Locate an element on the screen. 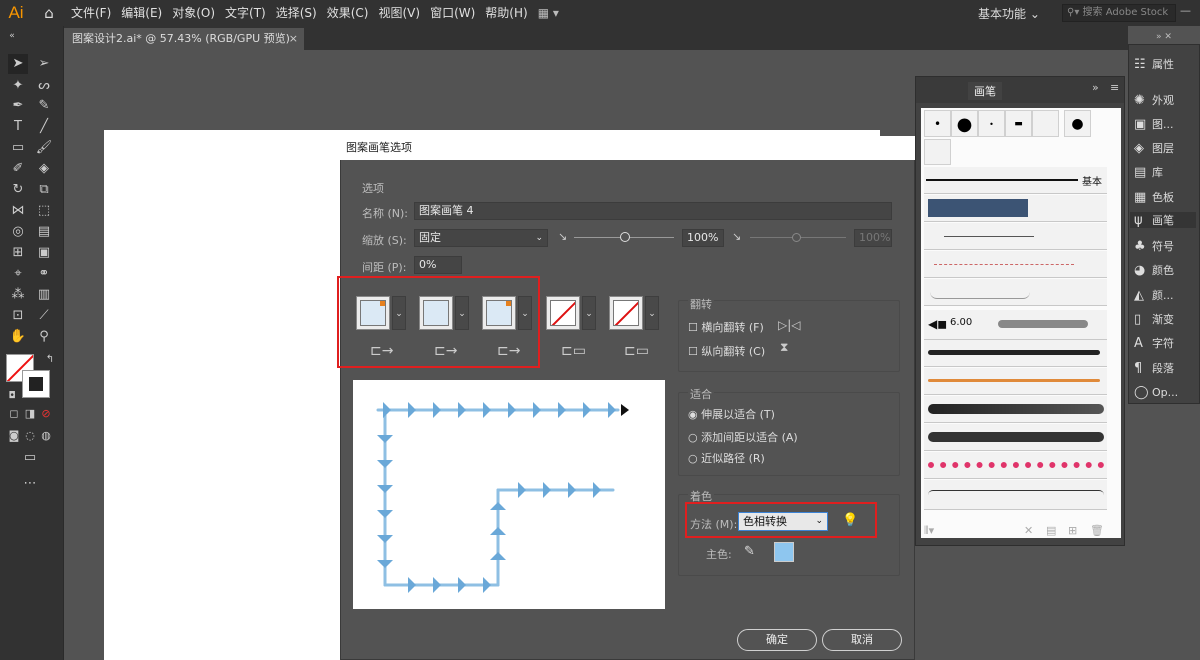 This screenshot has width=1200, height=660. remove-stroke-icon: ✕ is located at coordinates (1028, 530).